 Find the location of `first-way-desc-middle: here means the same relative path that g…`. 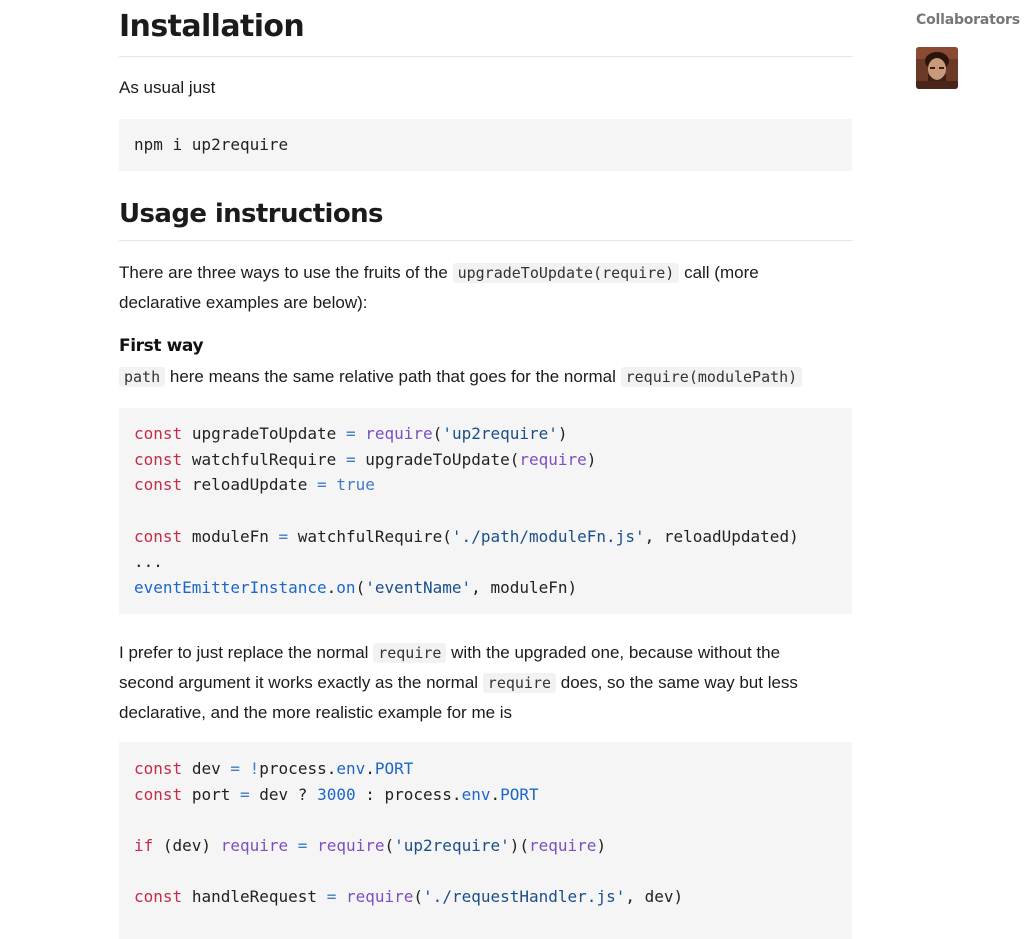

first-way-desc-middle: here means the same relative path that g… is located at coordinates (392, 376).